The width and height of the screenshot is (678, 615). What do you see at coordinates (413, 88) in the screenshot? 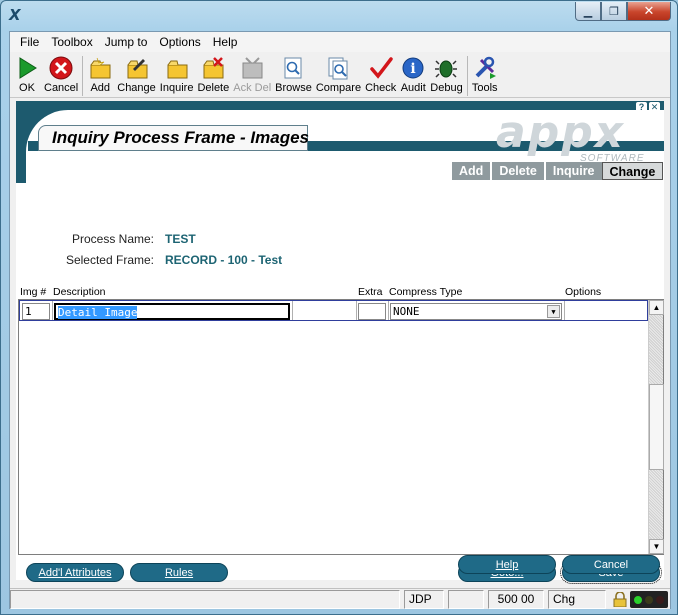
I see `toolbar-label: Audit` at bounding box center [413, 88].